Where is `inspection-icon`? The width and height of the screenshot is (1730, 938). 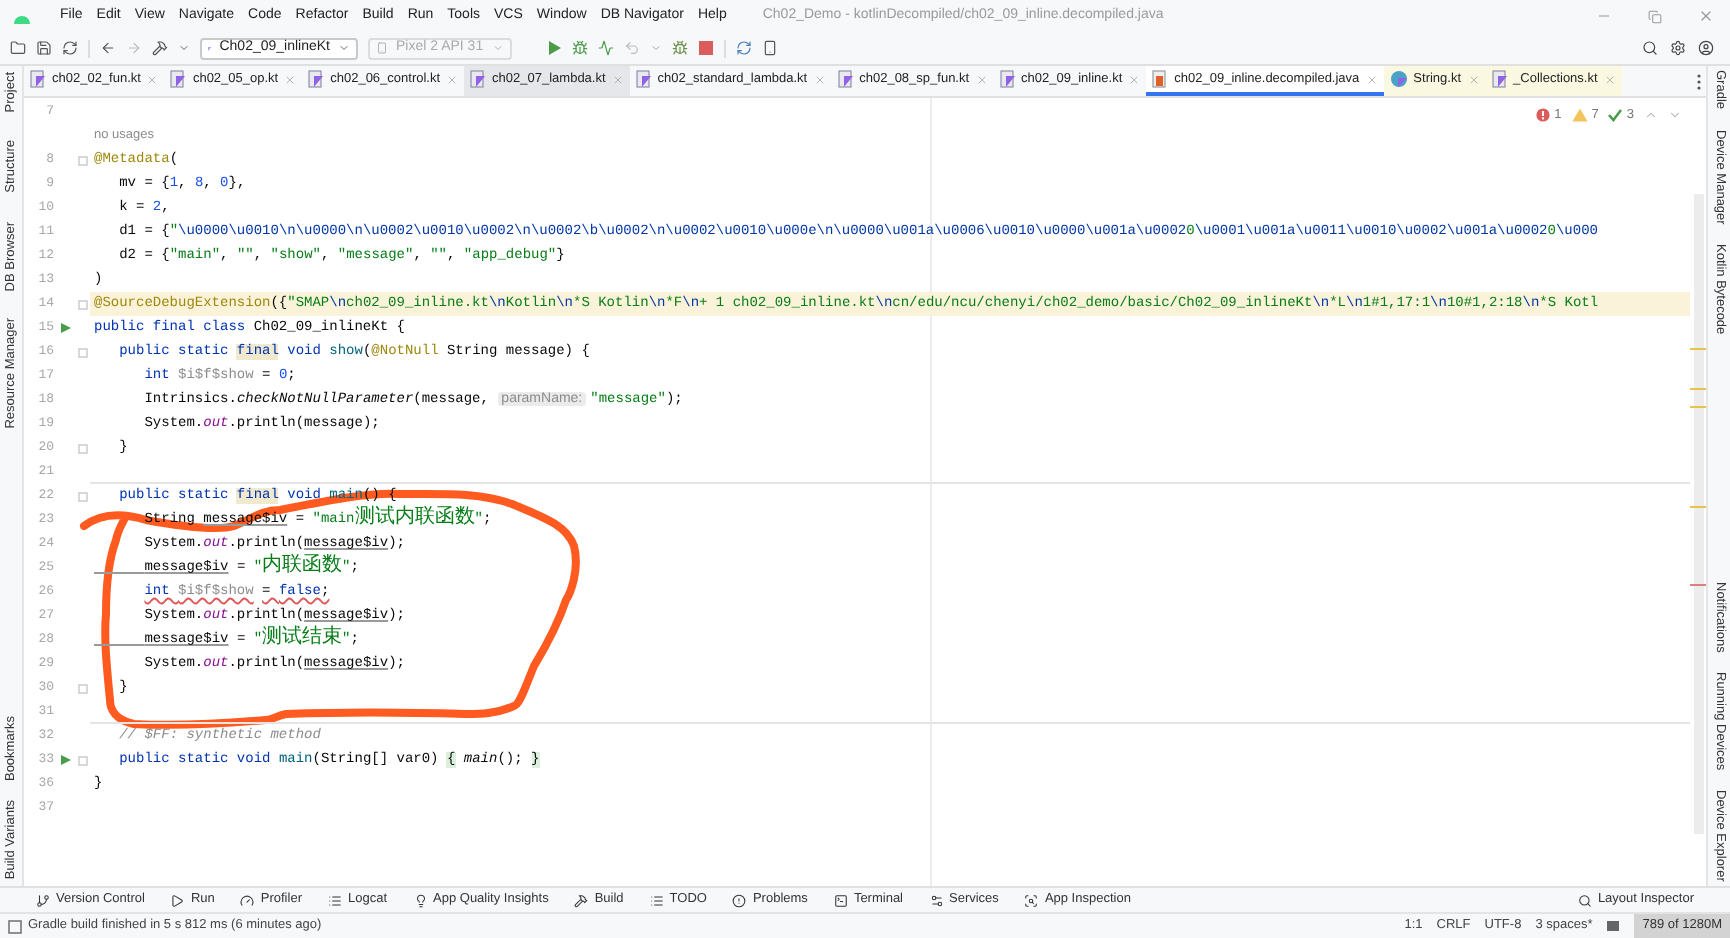
inspection-icon is located at coordinates (1031, 900).